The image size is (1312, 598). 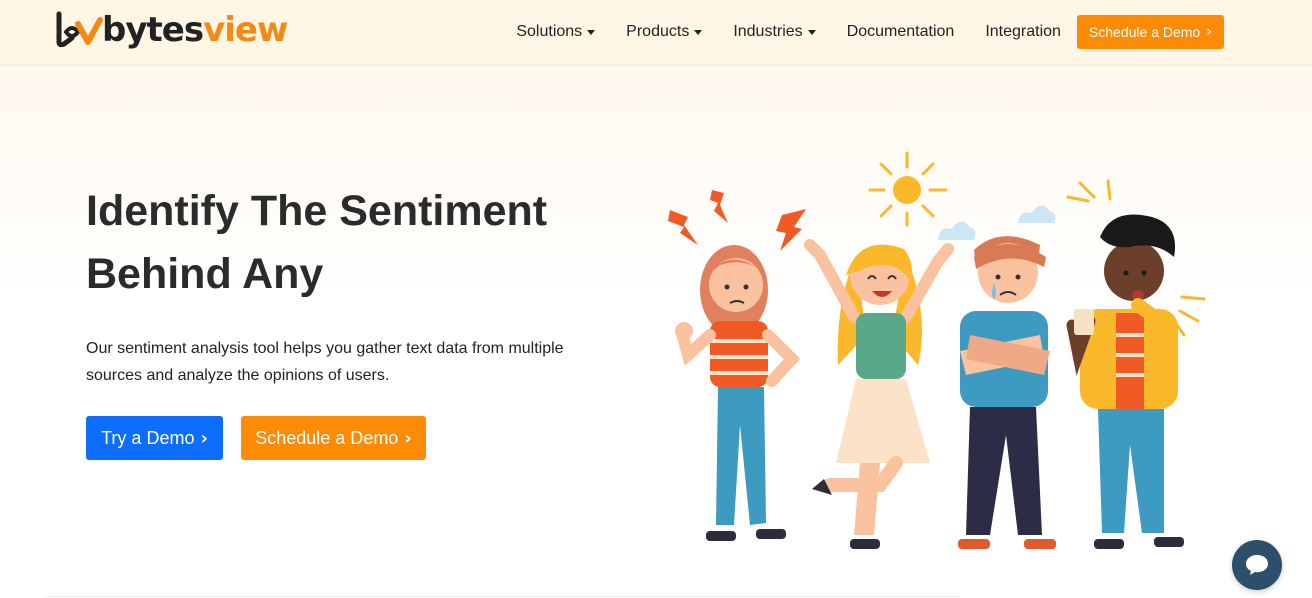 I want to click on hero-title: Identify The Sentiment Behind Any, so click(x=346, y=243).